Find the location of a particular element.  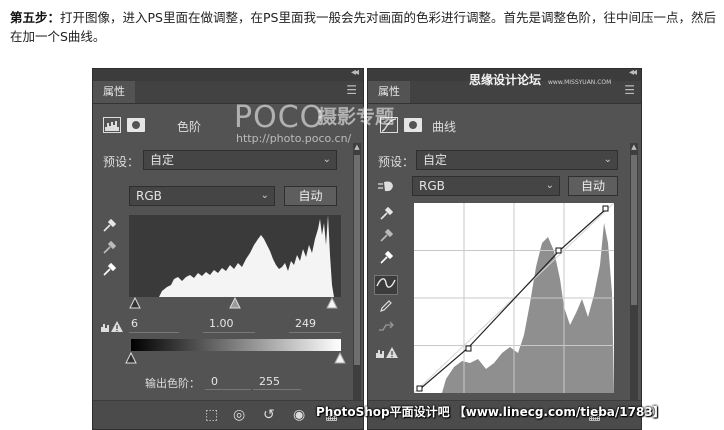

input-white-underline is located at coordinates (315, 332).